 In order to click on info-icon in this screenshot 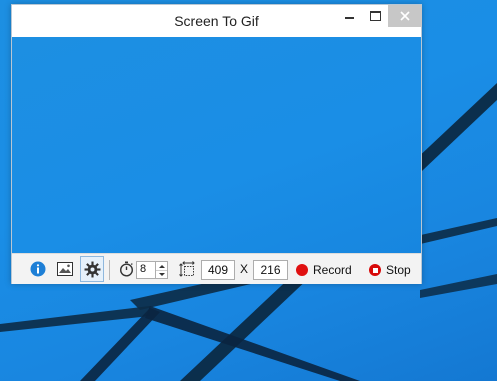, I will do `click(38, 269)`.